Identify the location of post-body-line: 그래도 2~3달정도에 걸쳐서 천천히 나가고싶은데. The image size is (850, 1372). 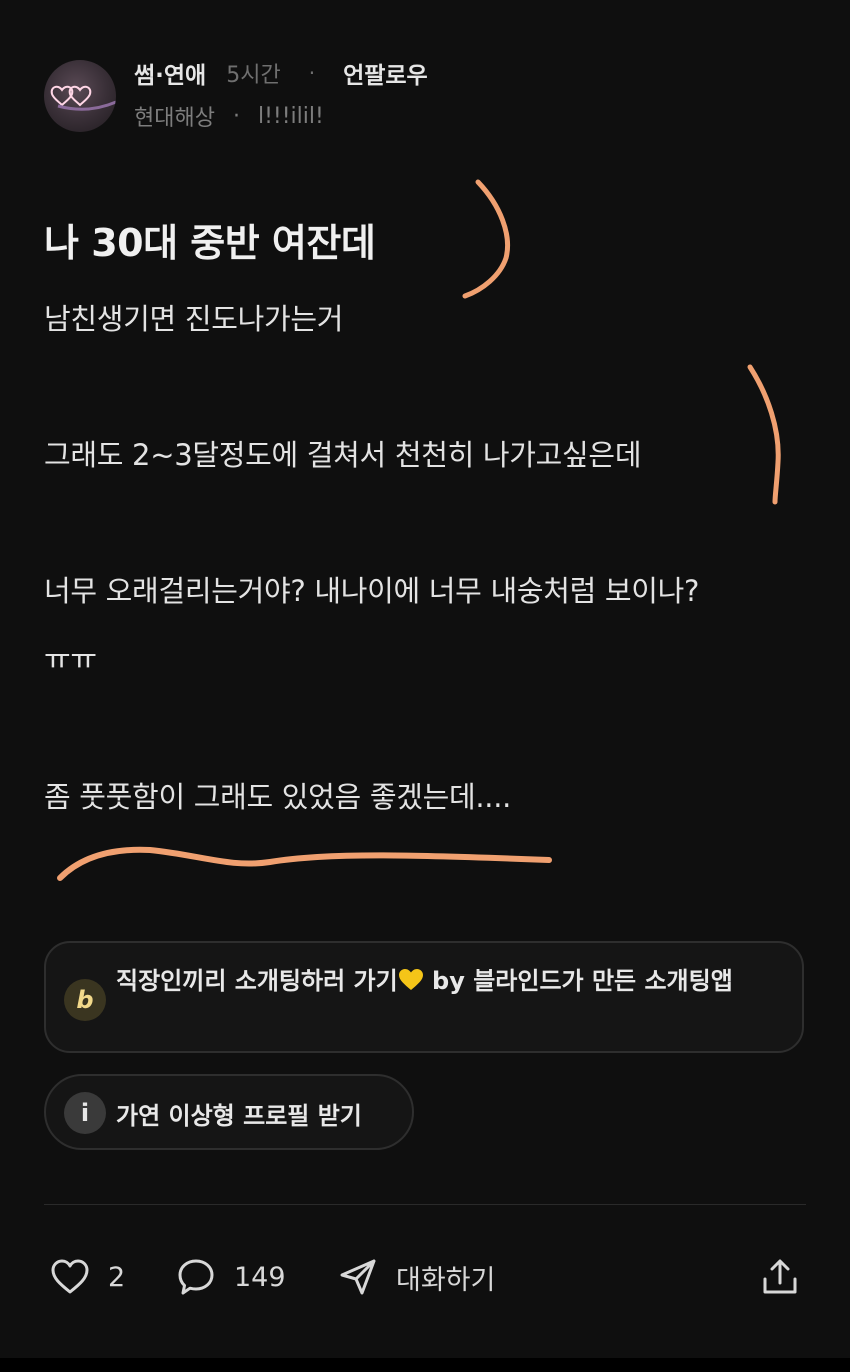
(343, 455).